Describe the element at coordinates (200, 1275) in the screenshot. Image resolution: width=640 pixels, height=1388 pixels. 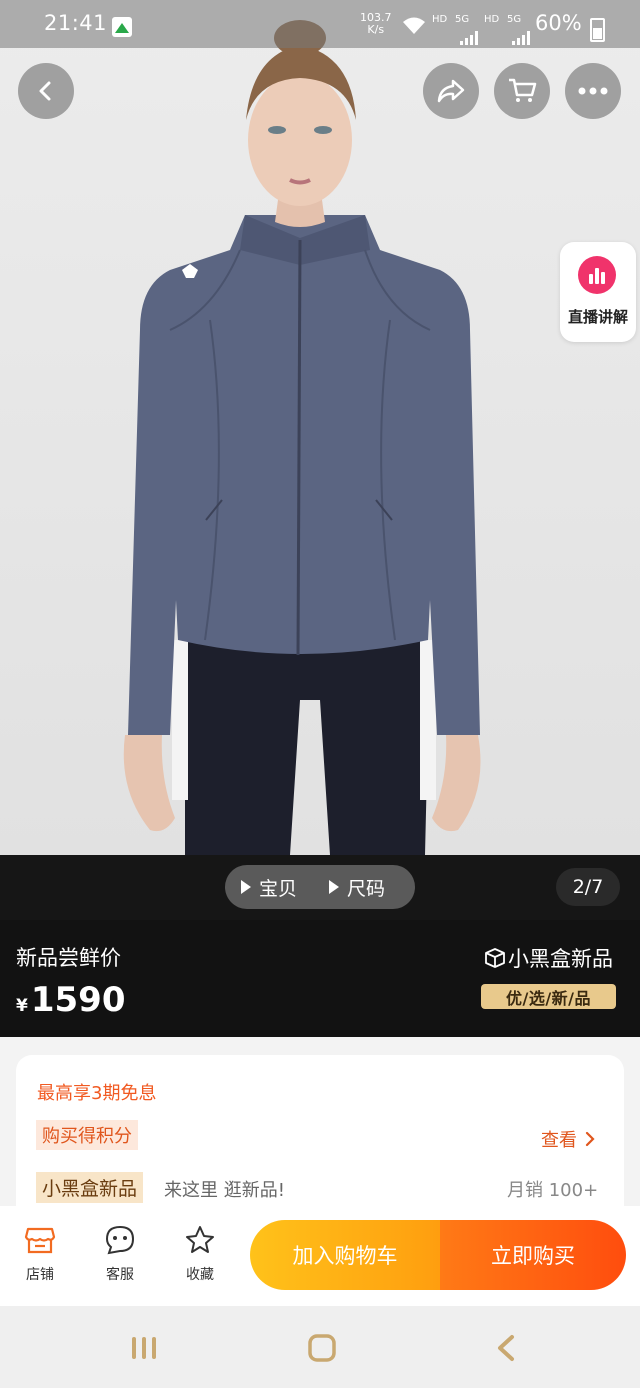
I see `favorite-label: 收藏` at that location.